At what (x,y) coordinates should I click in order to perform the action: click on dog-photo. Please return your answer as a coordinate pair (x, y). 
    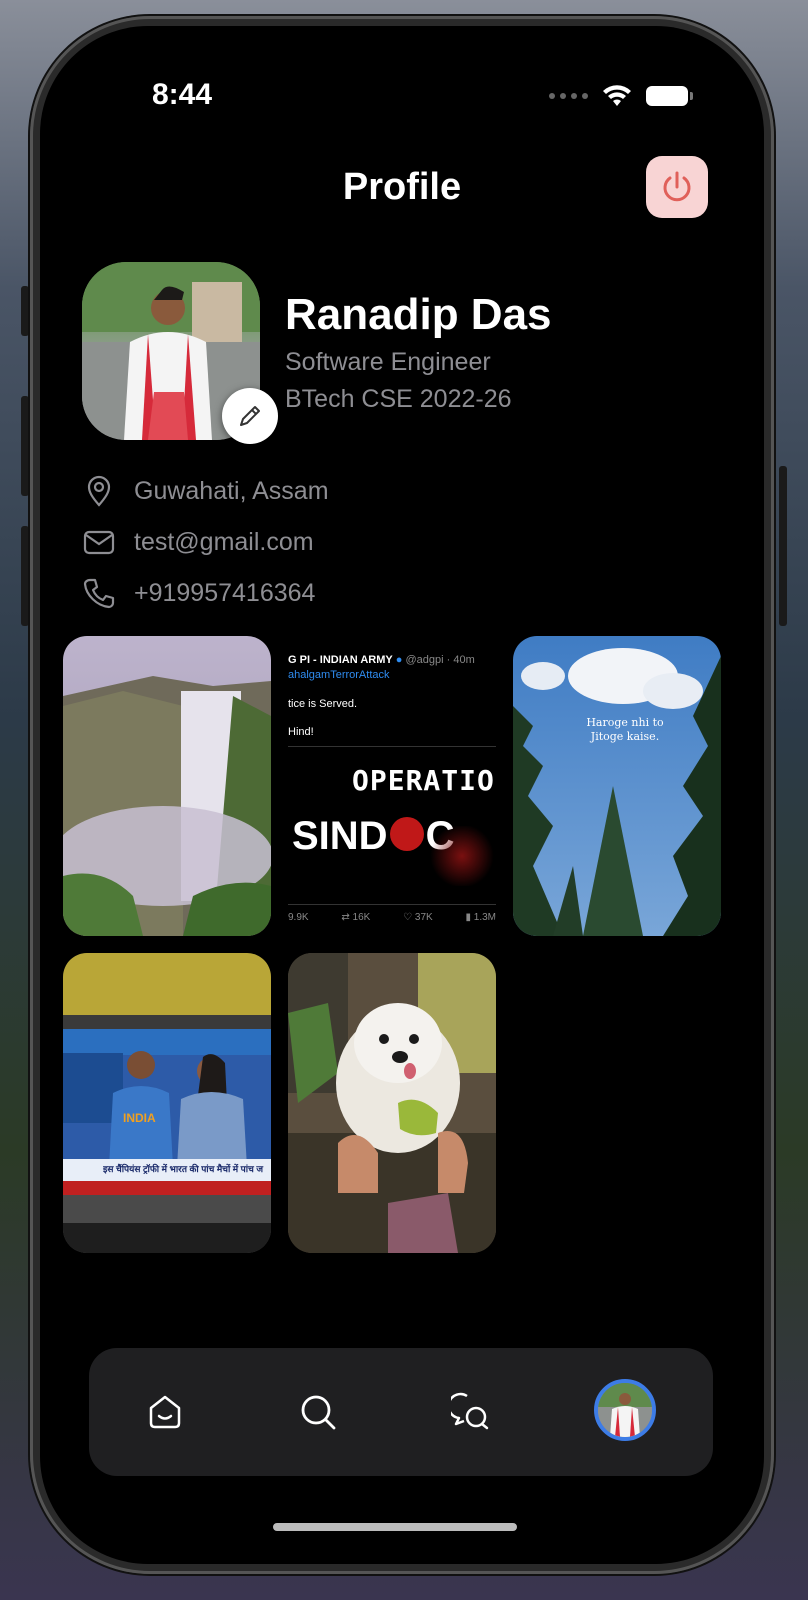
    Looking at the image, I should click on (392, 1103).